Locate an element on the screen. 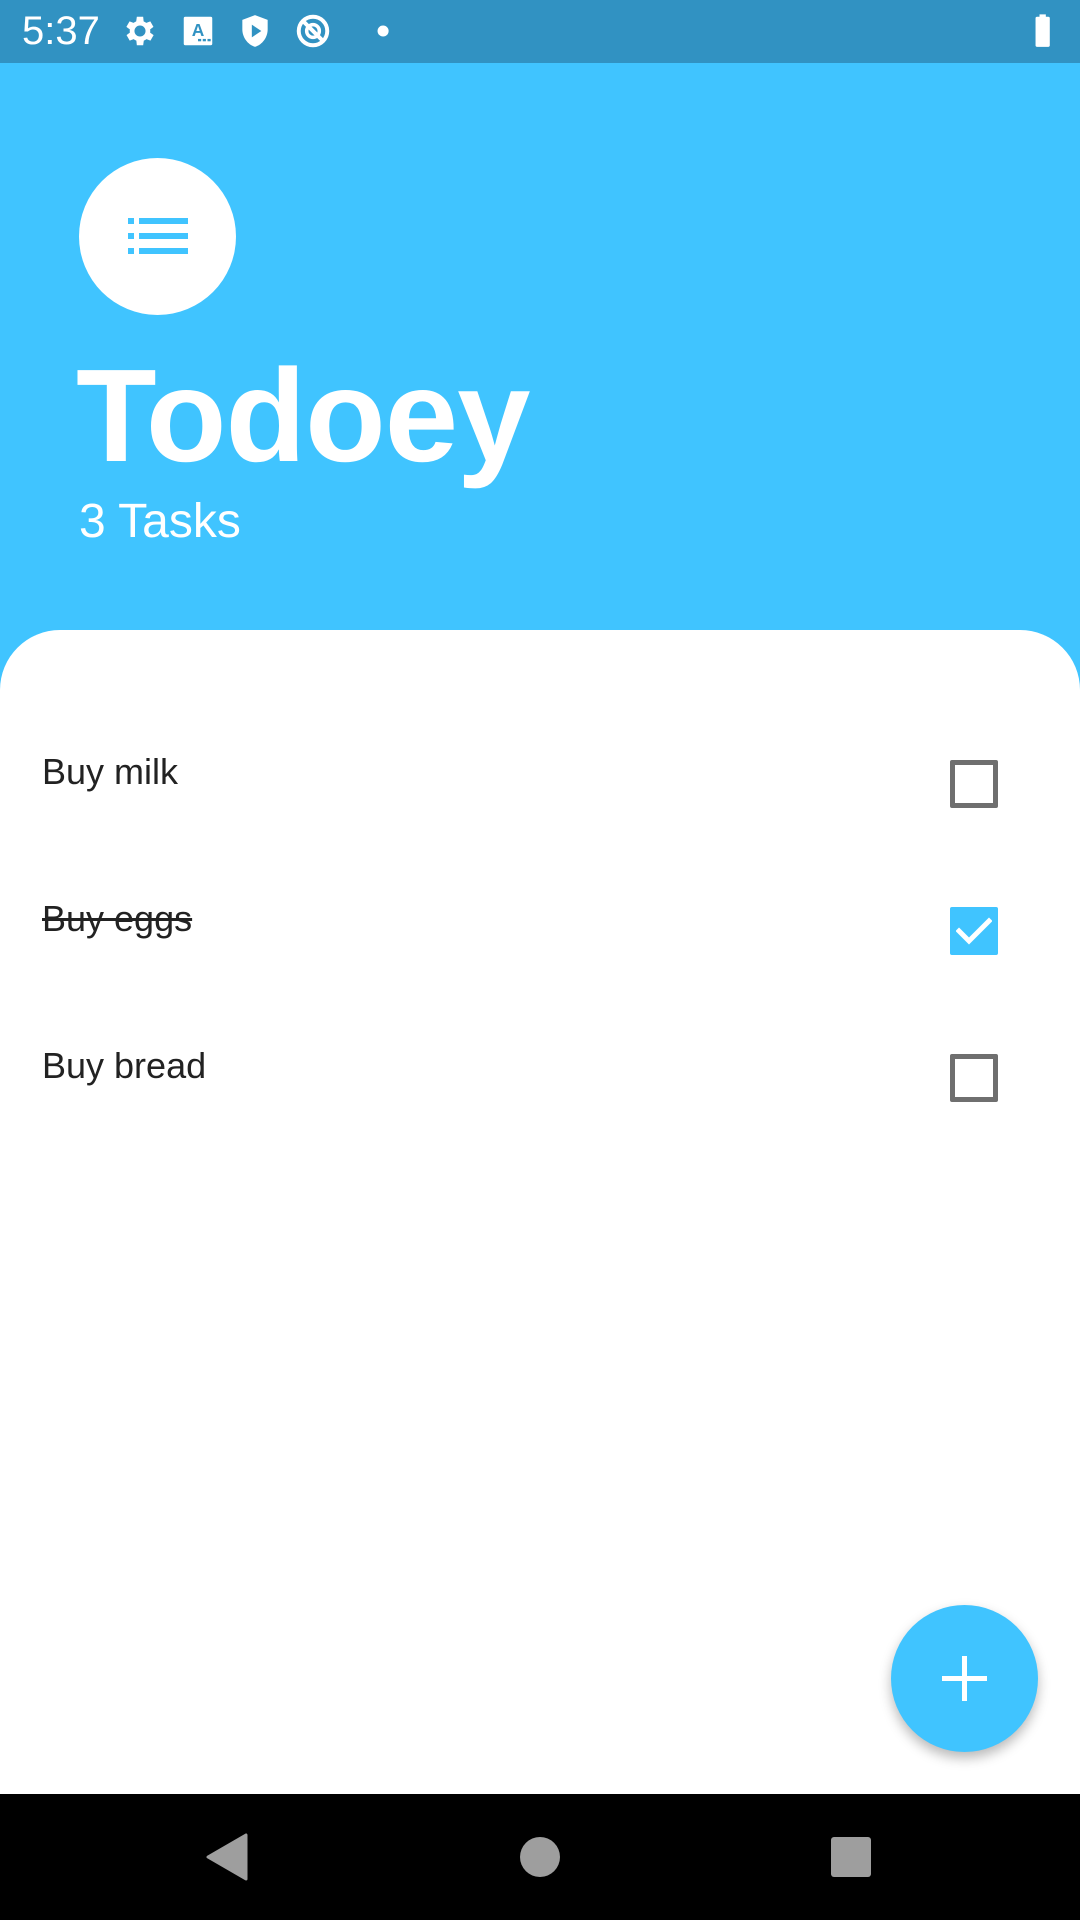 The image size is (1080, 1920). status-bar: 5:37 A is located at coordinates (540, 31).